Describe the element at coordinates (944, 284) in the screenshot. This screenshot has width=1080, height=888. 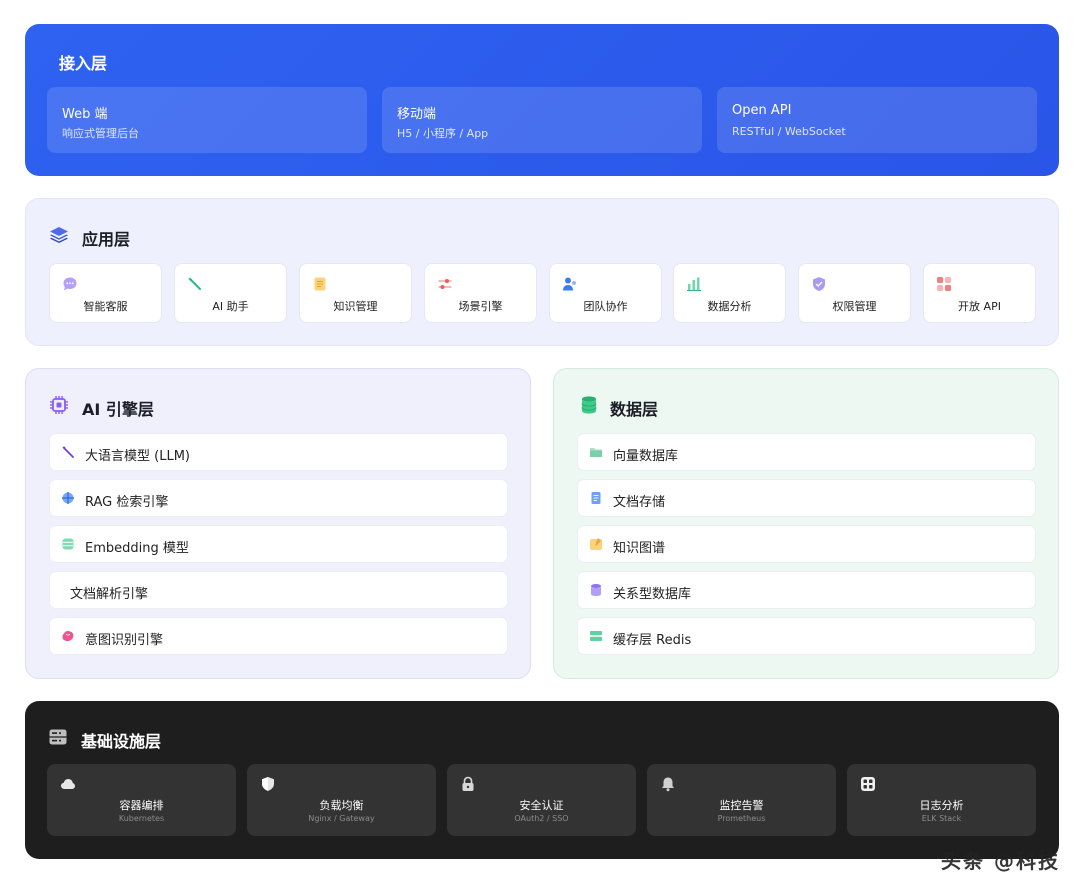
I see `apps-grid-icon` at that location.